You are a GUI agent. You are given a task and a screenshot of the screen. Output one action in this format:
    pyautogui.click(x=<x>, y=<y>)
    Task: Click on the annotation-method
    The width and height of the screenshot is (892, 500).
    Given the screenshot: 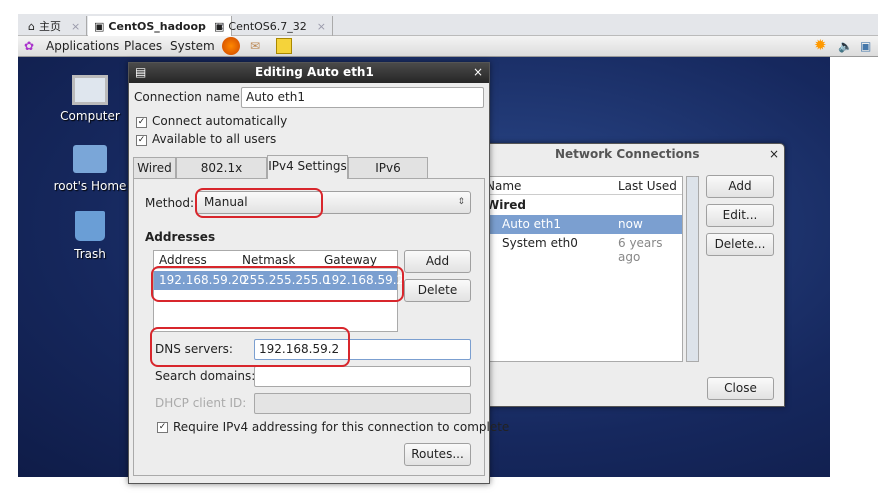 What is the action you would take?
    pyautogui.click(x=259, y=203)
    